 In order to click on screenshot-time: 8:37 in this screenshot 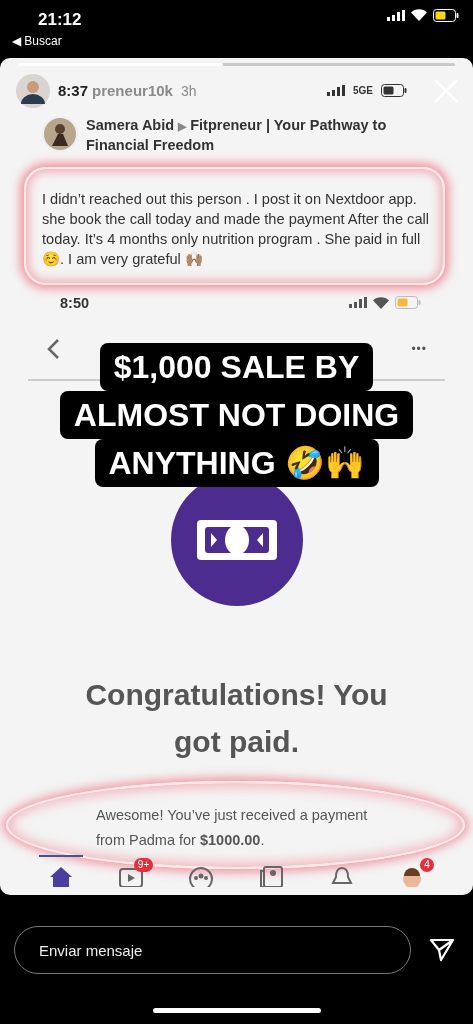, I will do `click(73, 91)`.